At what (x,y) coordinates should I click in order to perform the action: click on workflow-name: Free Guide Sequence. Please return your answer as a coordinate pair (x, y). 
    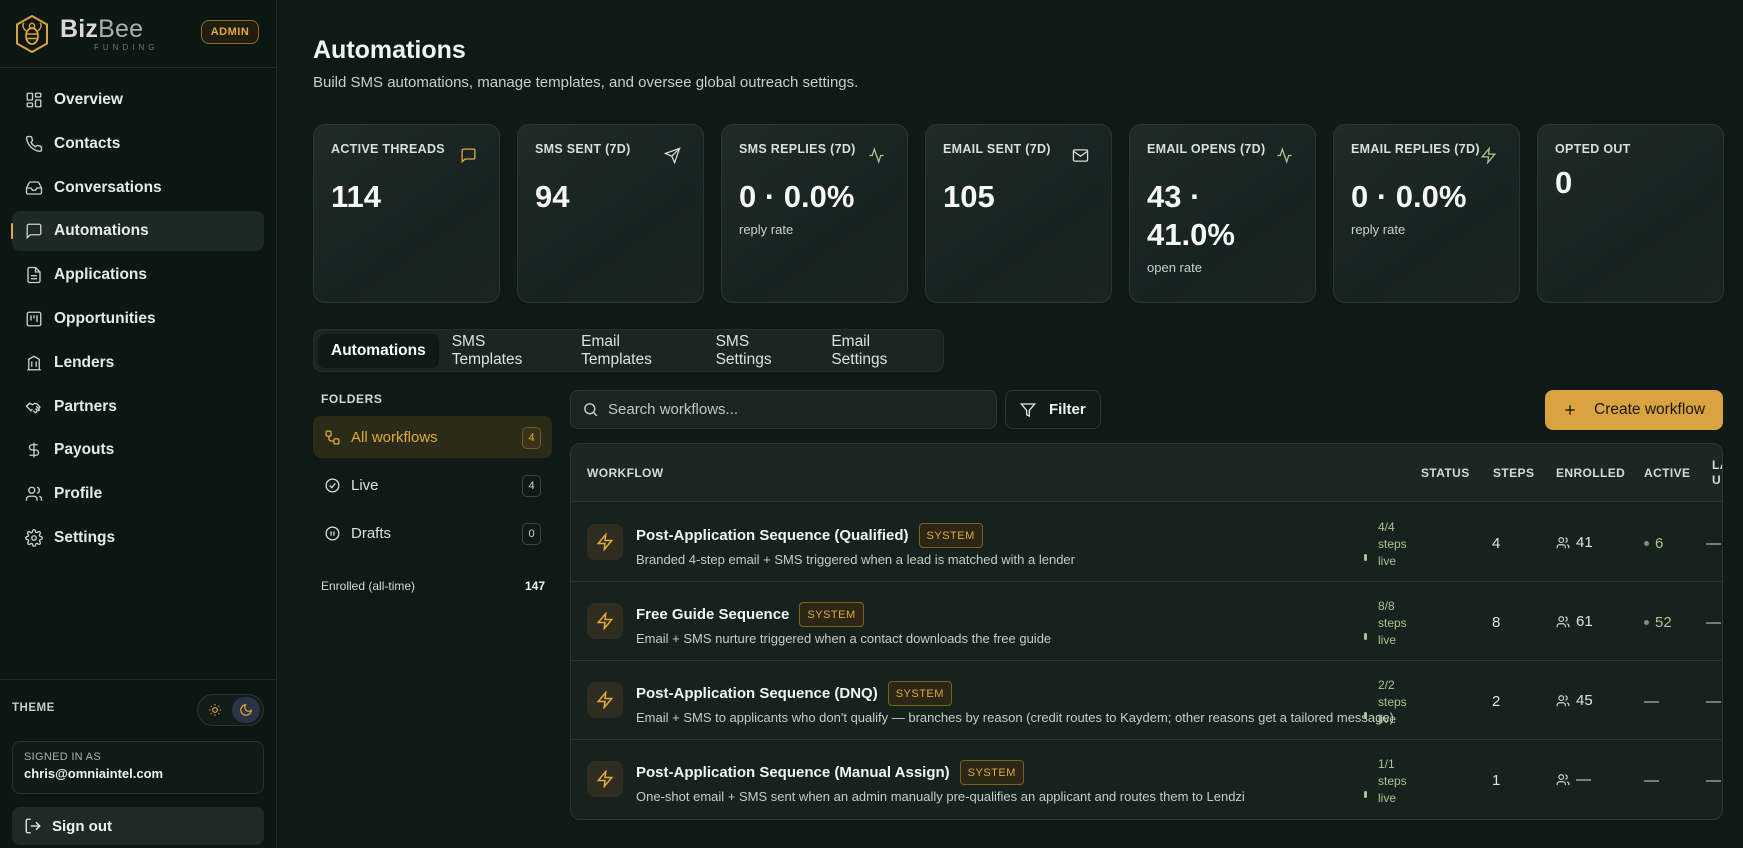
    Looking at the image, I should click on (712, 614).